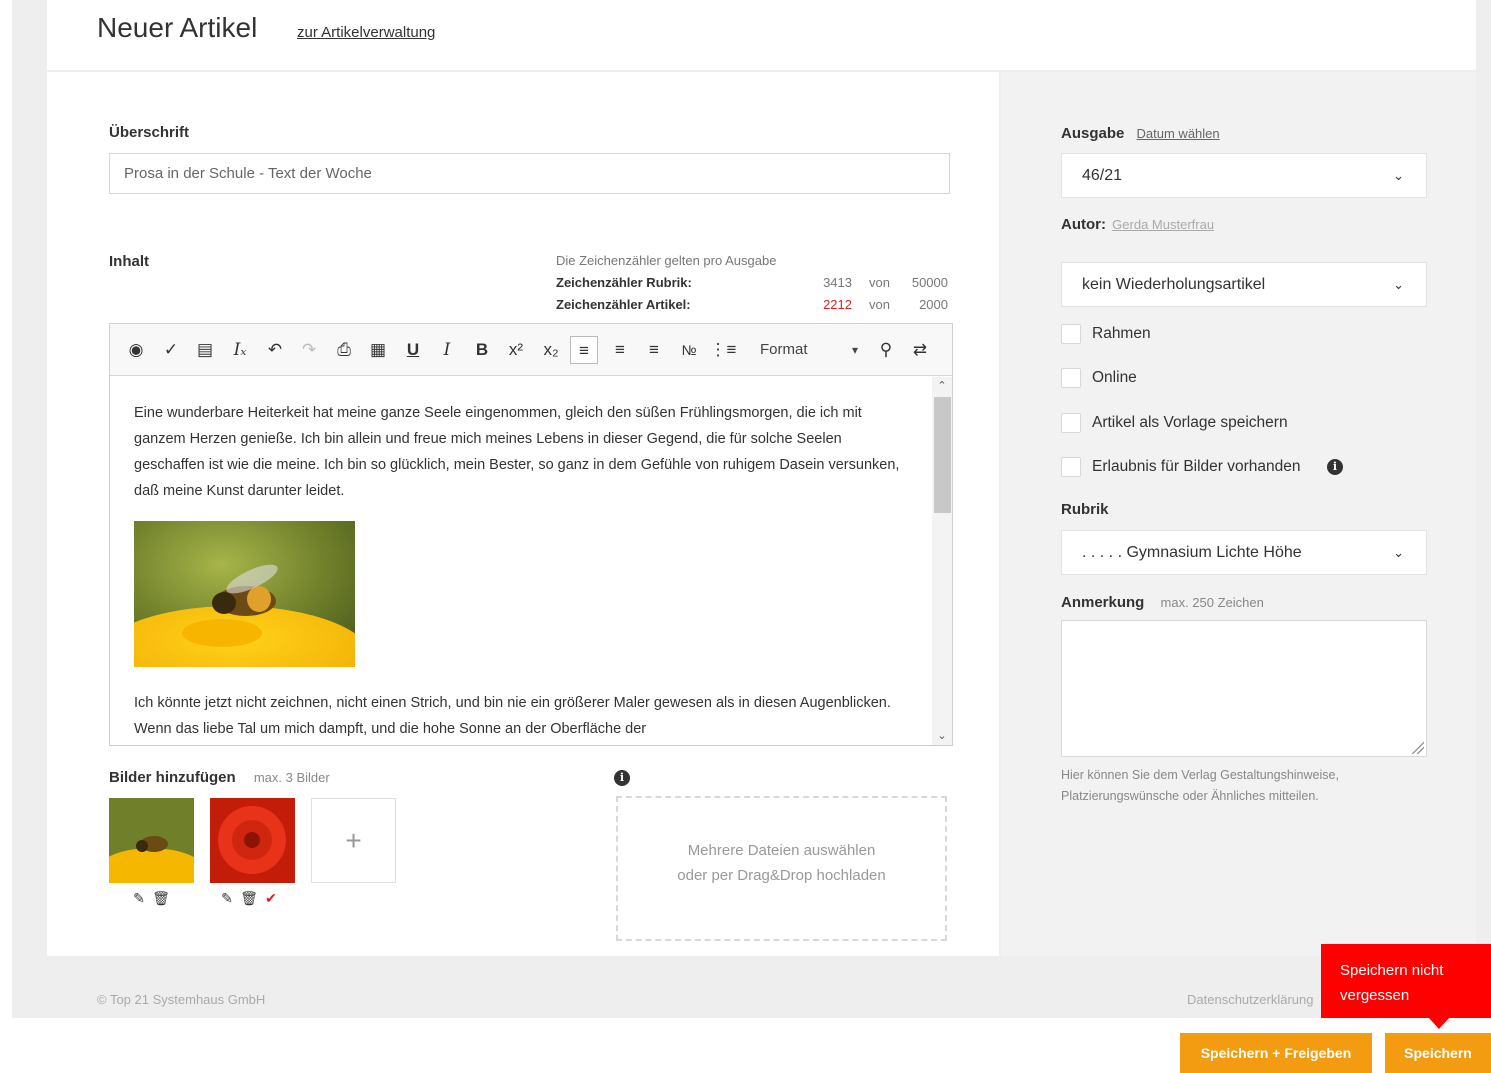 Image resolution: width=1491 pixels, height=1073 pixels. Describe the element at coordinates (1114, 377) in the screenshot. I see `checkbox-online-label: Online` at that location.